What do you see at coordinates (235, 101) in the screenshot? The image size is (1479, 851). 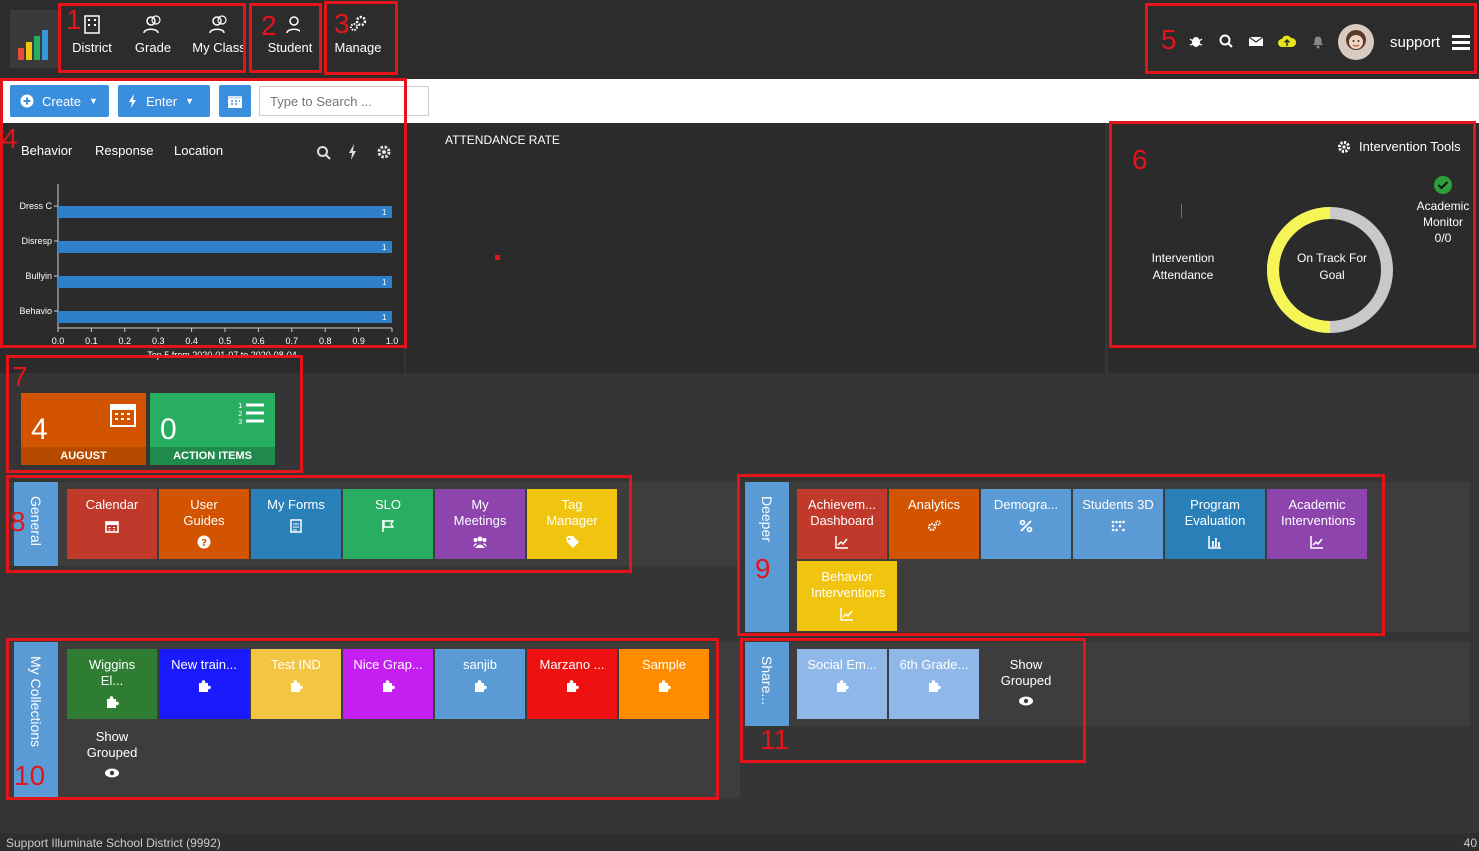 I see `calendar-button` at bounding box center [235, 101].